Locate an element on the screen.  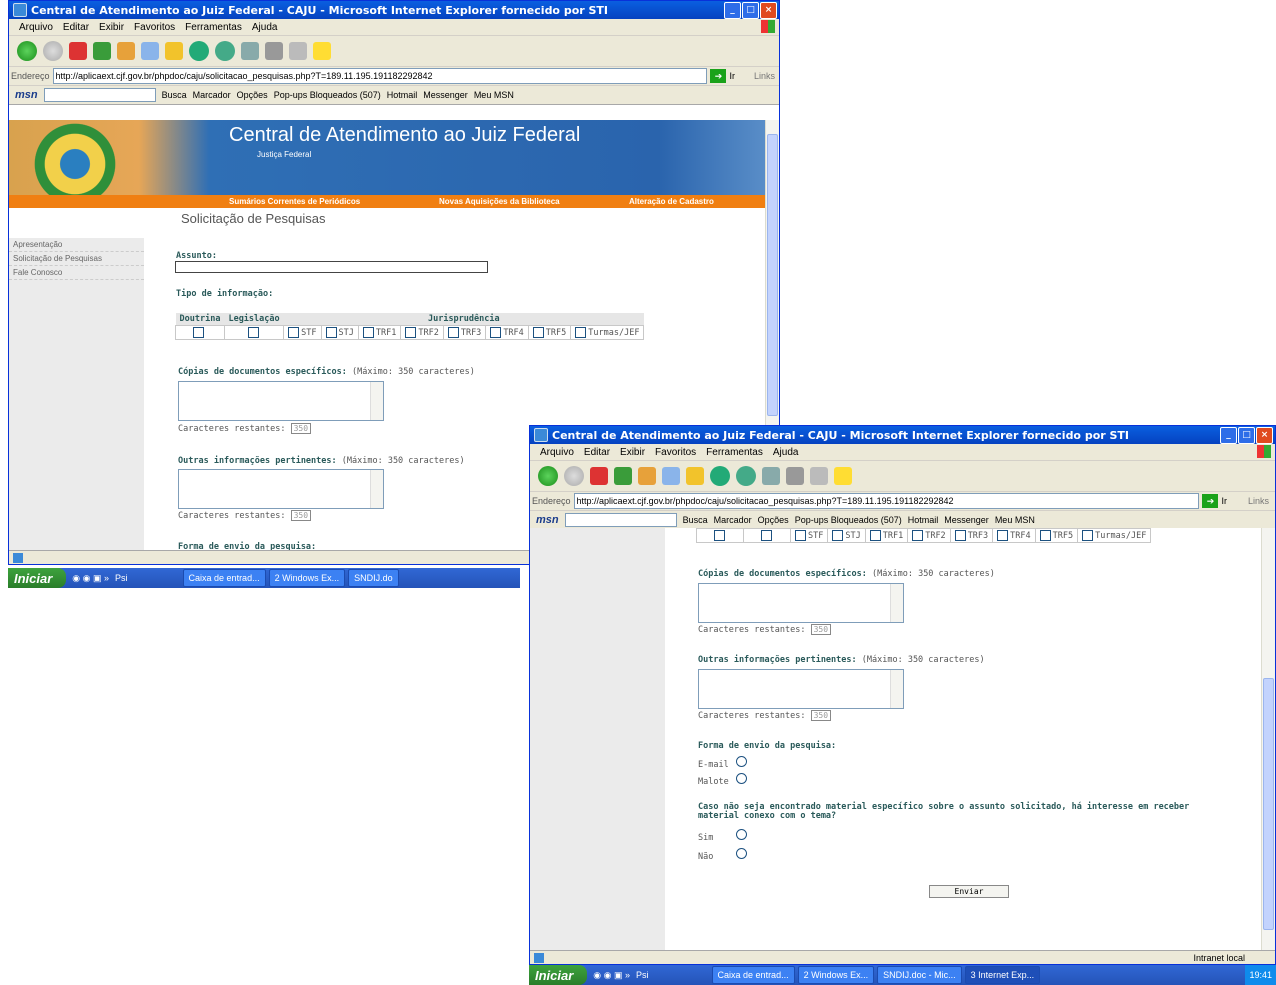
opcoes-button: Opções is located at coordinates (773, 520).